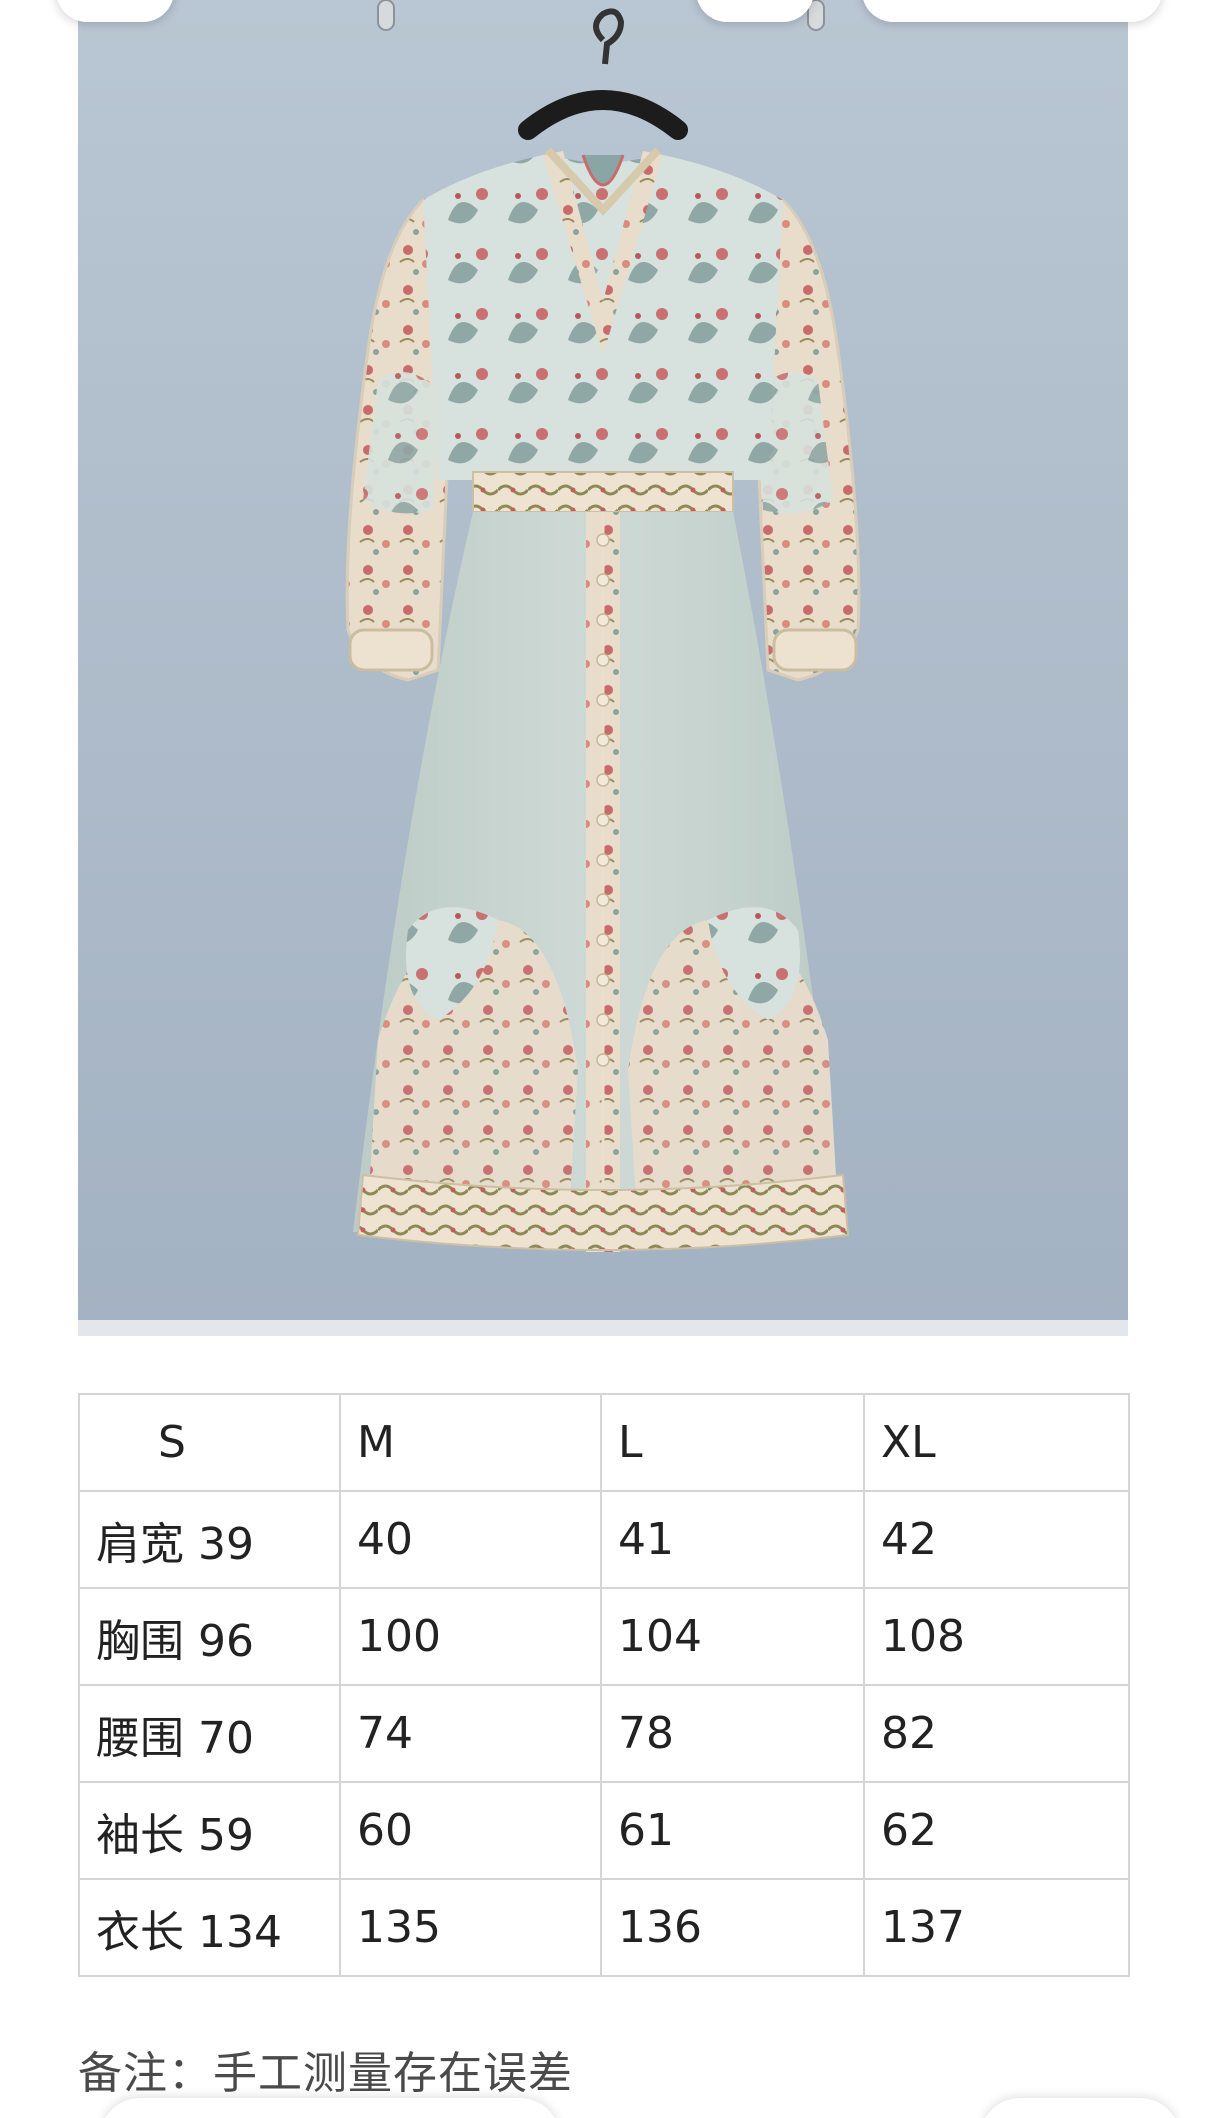 This screenshot has height=2118, width=1206. I want to click on table-cell: 61, so click(732, 1830).